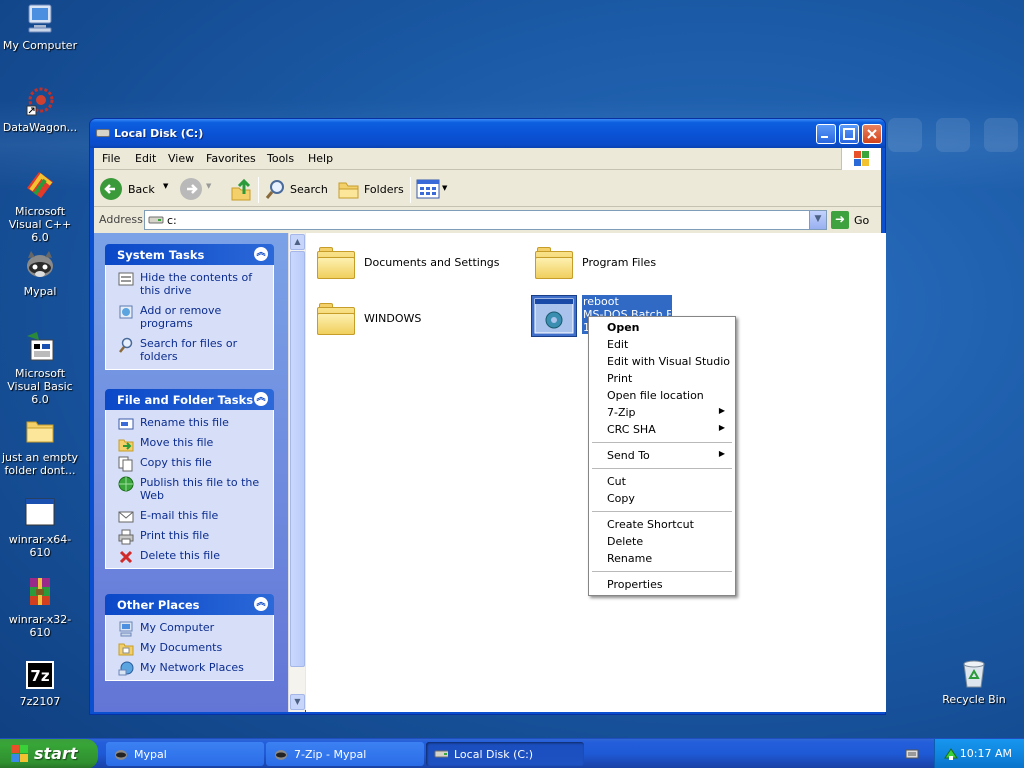 This screenshot has height=768, width=1024. I want to click on window-title: Local Disk (C:), so click(159, 133).